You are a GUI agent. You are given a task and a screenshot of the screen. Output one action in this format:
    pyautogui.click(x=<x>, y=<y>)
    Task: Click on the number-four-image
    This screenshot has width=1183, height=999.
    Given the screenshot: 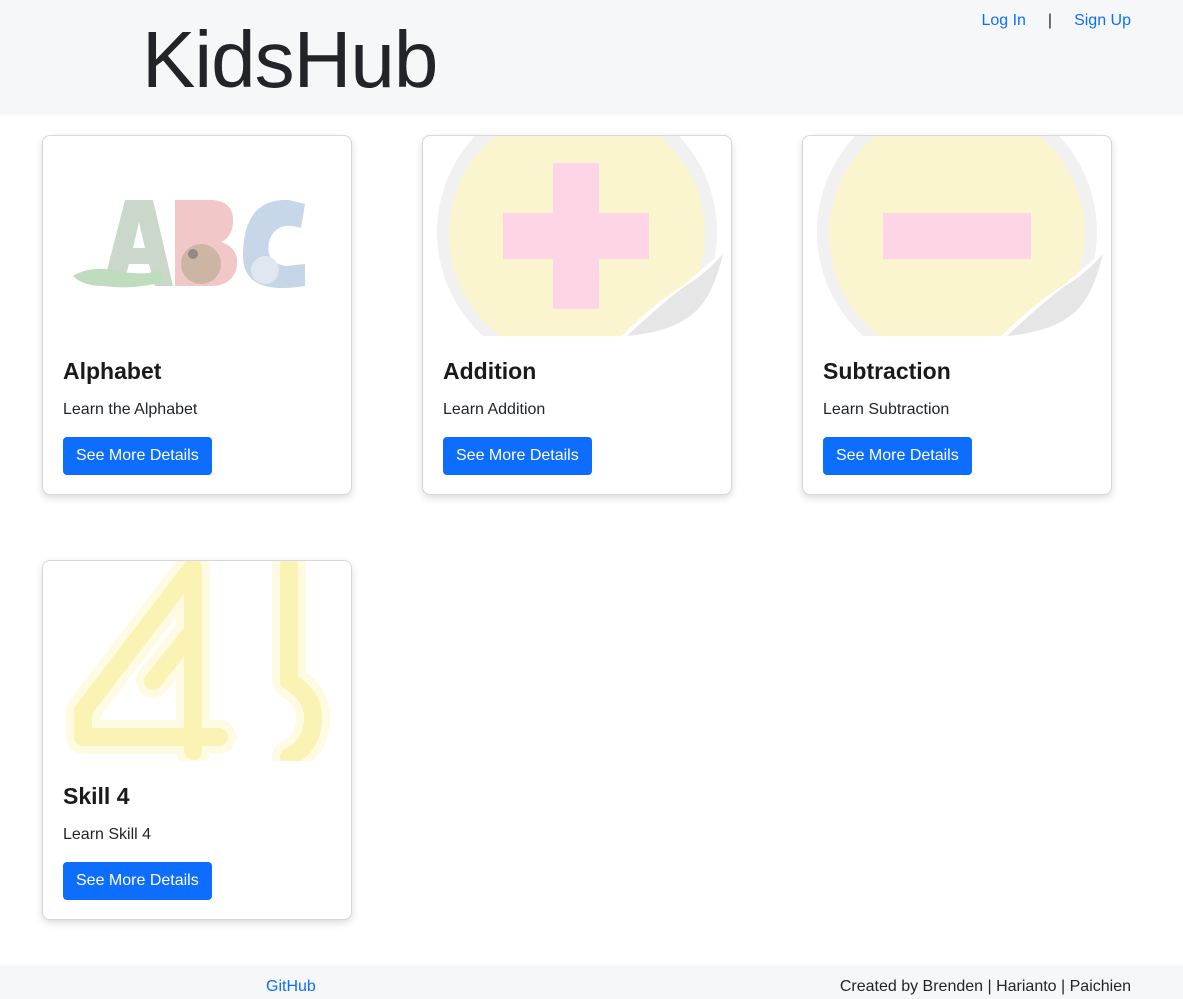 What is the action you would take?
    pyautogui.click(x=197, y=661)
    